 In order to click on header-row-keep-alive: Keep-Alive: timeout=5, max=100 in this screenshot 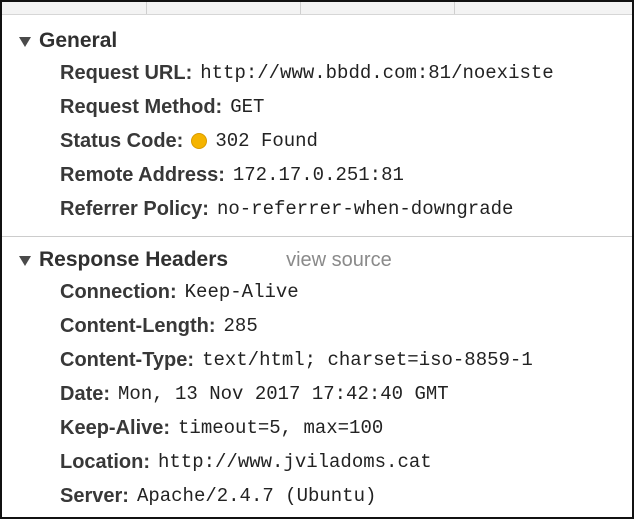, I will do `click(346, 428)`.